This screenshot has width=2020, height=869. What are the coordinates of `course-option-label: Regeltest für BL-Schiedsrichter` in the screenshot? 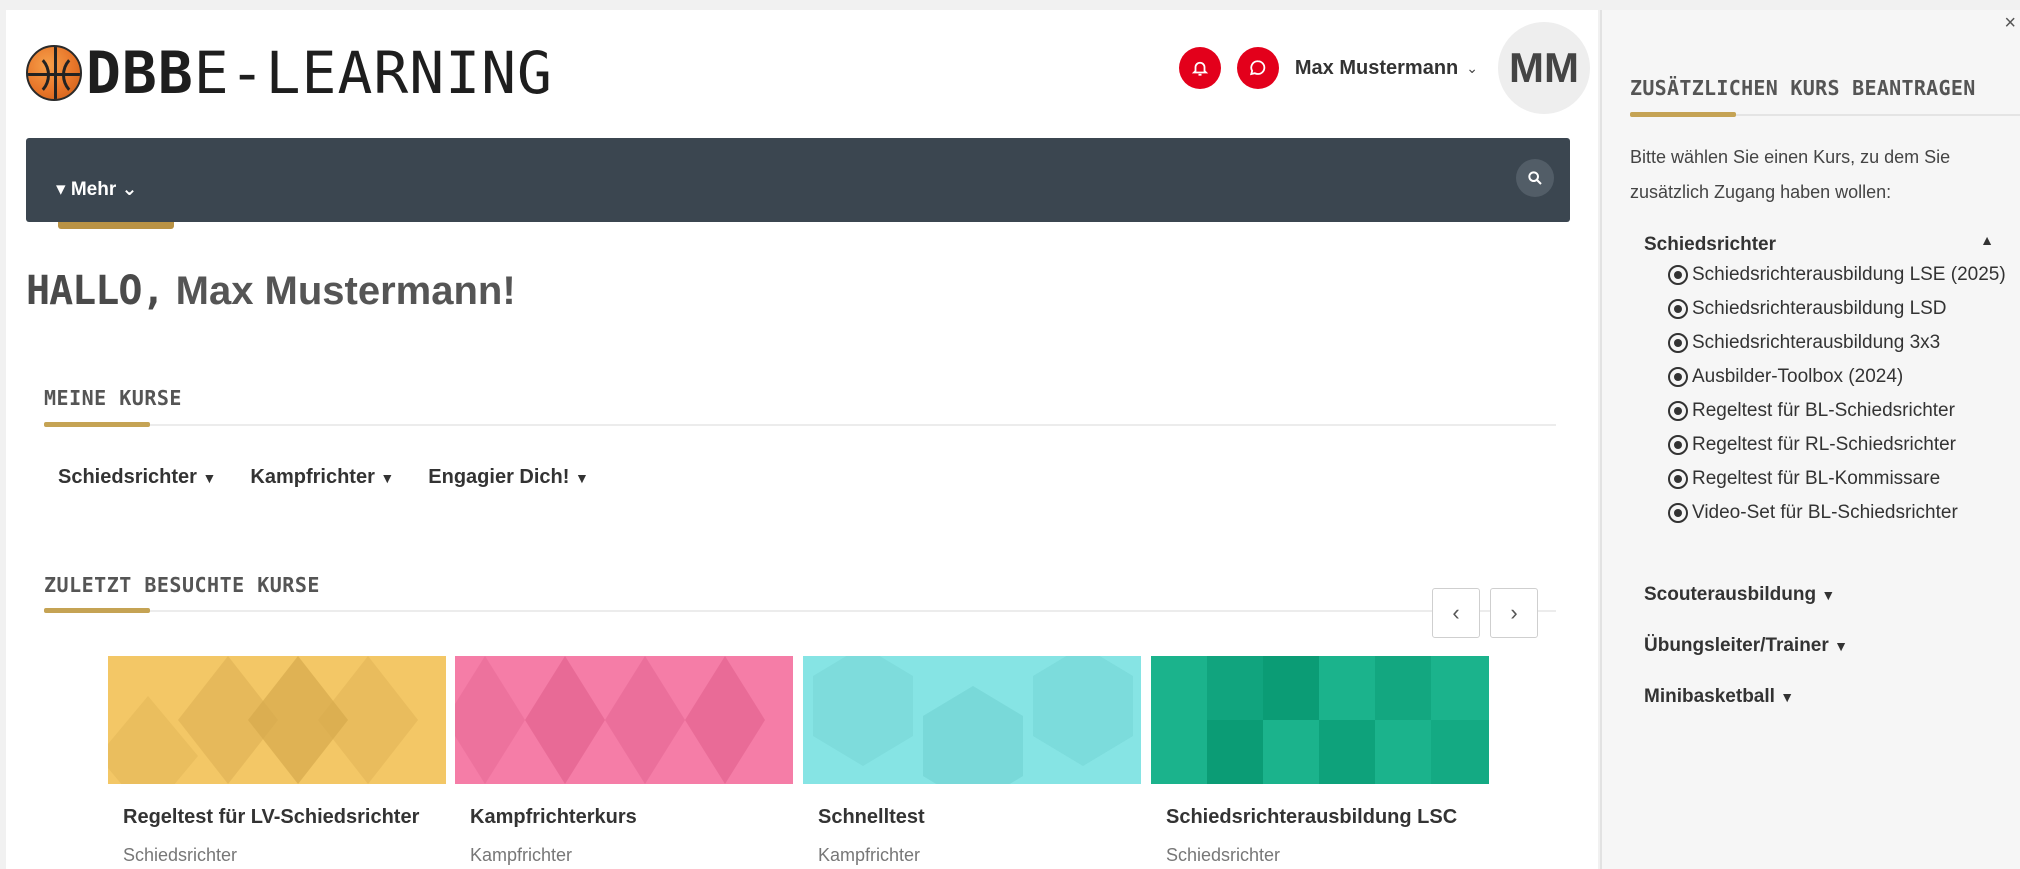 It's located at (1823, 410).